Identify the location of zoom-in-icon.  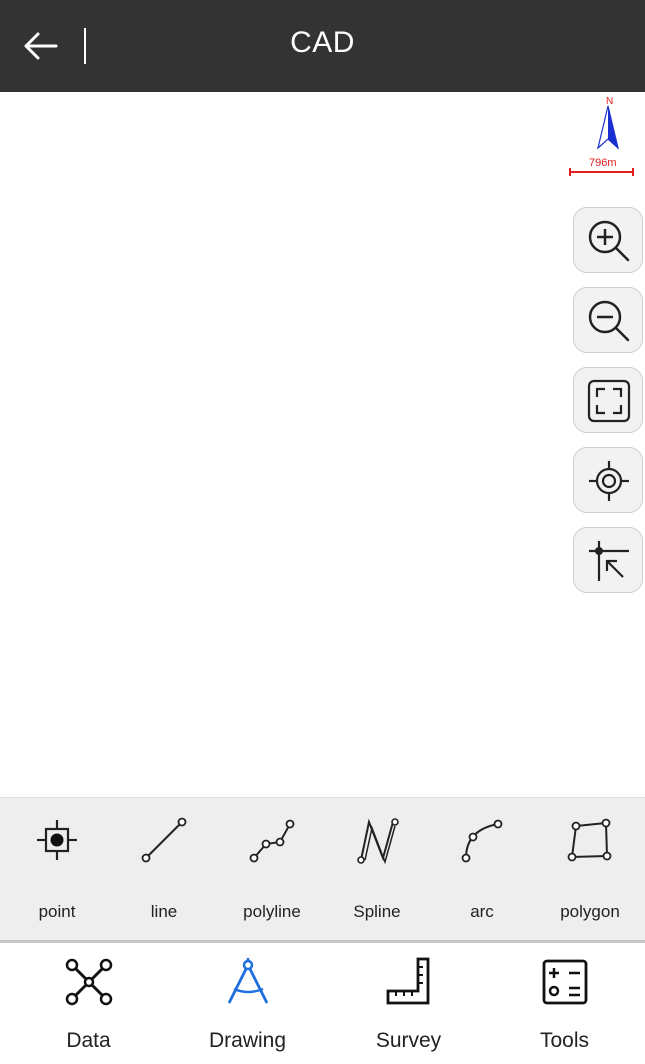
(609, 241).